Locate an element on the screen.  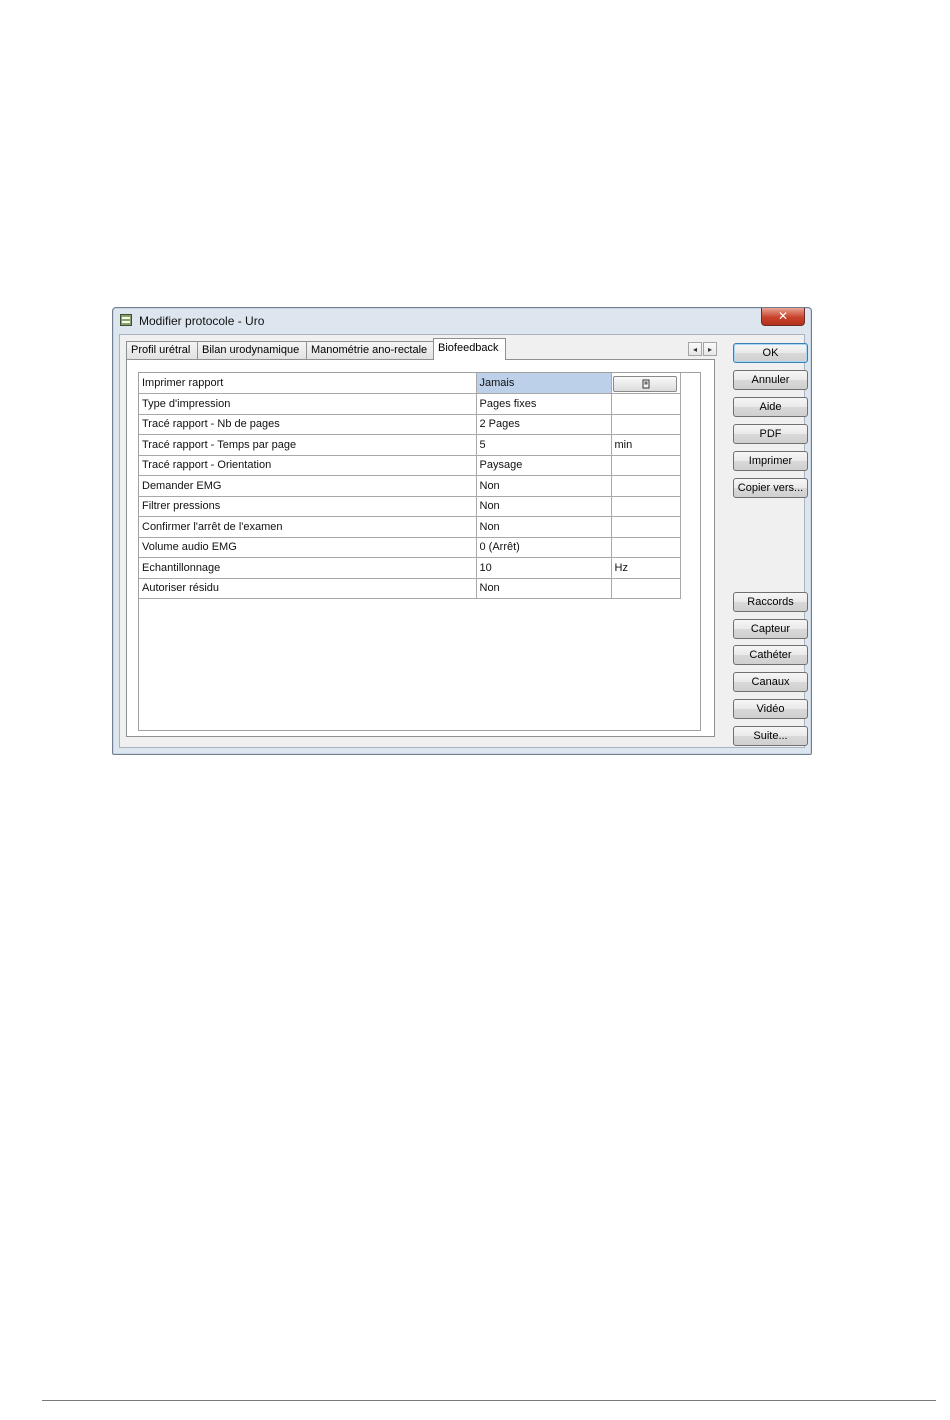
setting-label: Echantillonnage is located at coordinates (308, 568).